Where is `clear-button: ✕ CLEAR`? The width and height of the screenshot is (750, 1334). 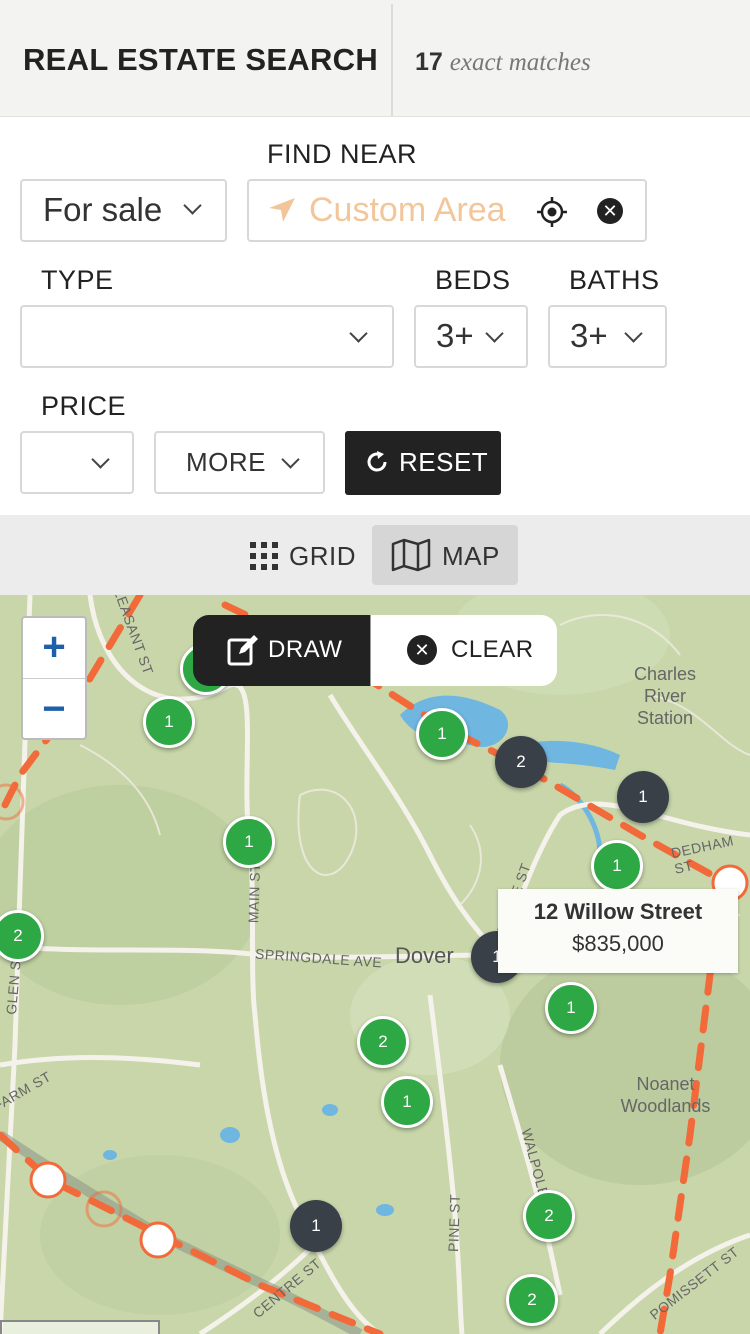
clear-button: ✕ CLEAR is located at coordinates (463, 650).